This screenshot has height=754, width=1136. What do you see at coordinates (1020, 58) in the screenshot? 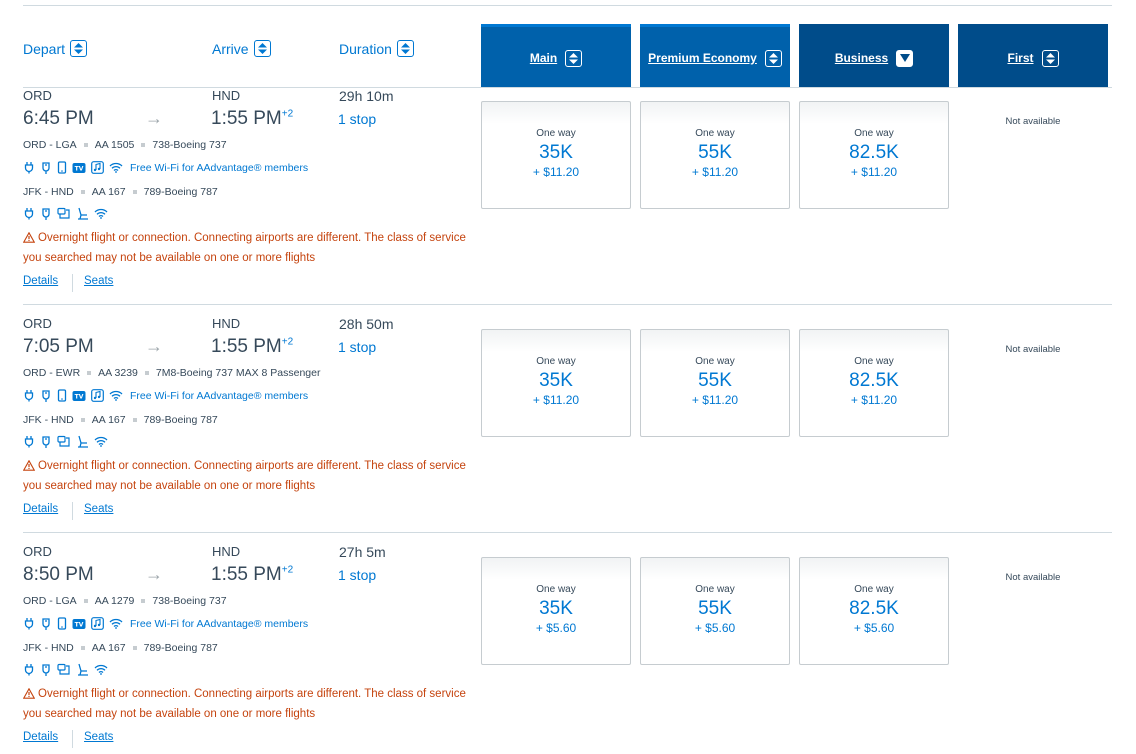
I see `cabin-header-label: First` at bounding box center [1020, 58].